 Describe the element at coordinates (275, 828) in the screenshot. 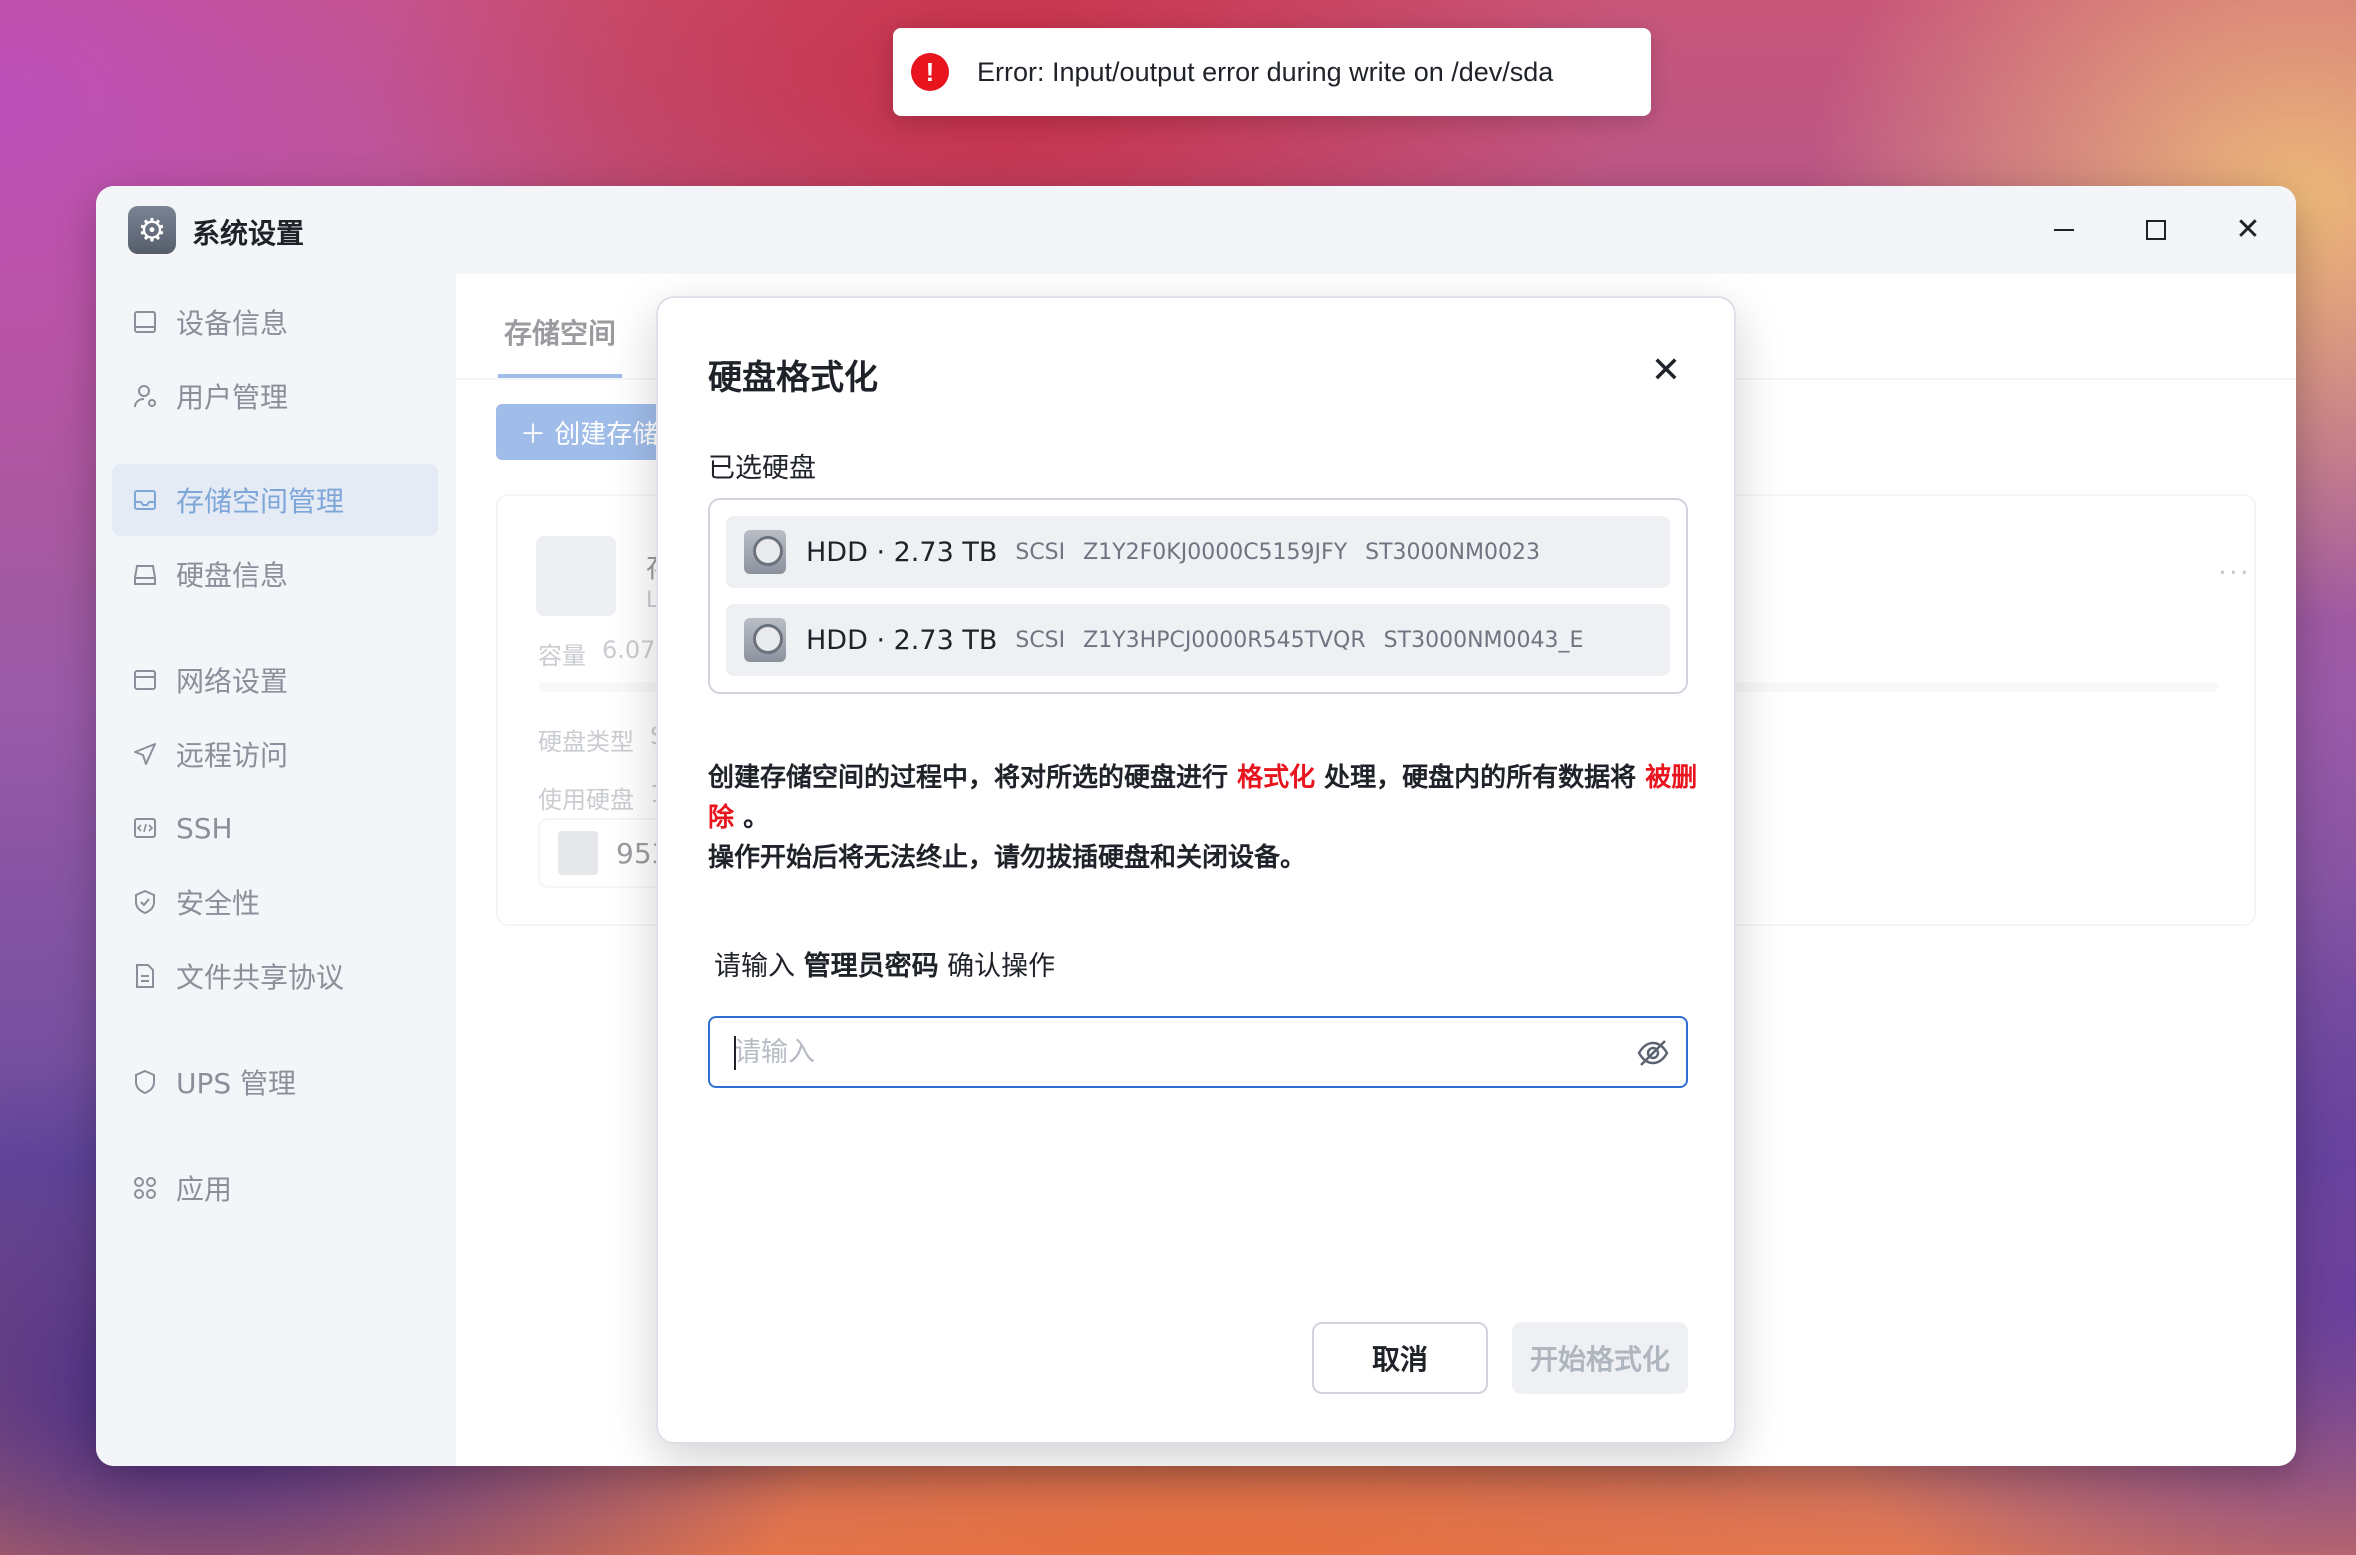

I see `sidebar-item-ssh: SSH` at that location.